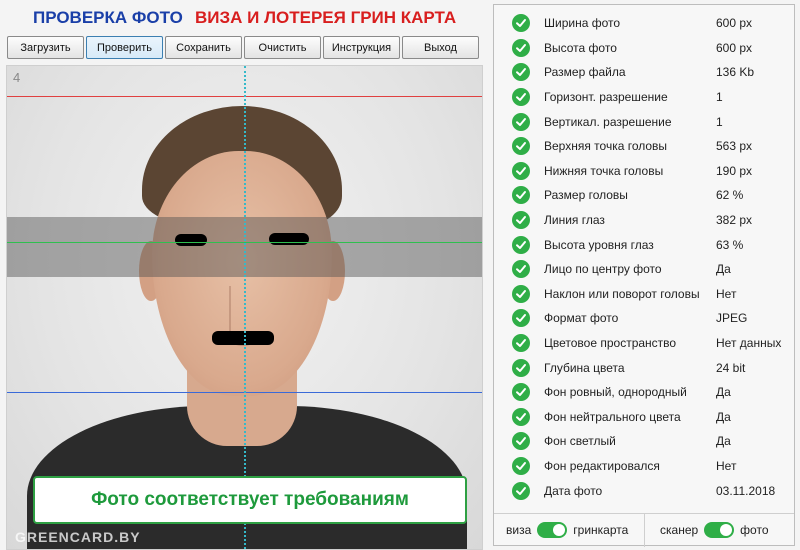 The height and width of the screenshot is (550, 800). Describe the element at coordinates (124, 47) in the screenshot. I see `check-button: Проверить` at that location.